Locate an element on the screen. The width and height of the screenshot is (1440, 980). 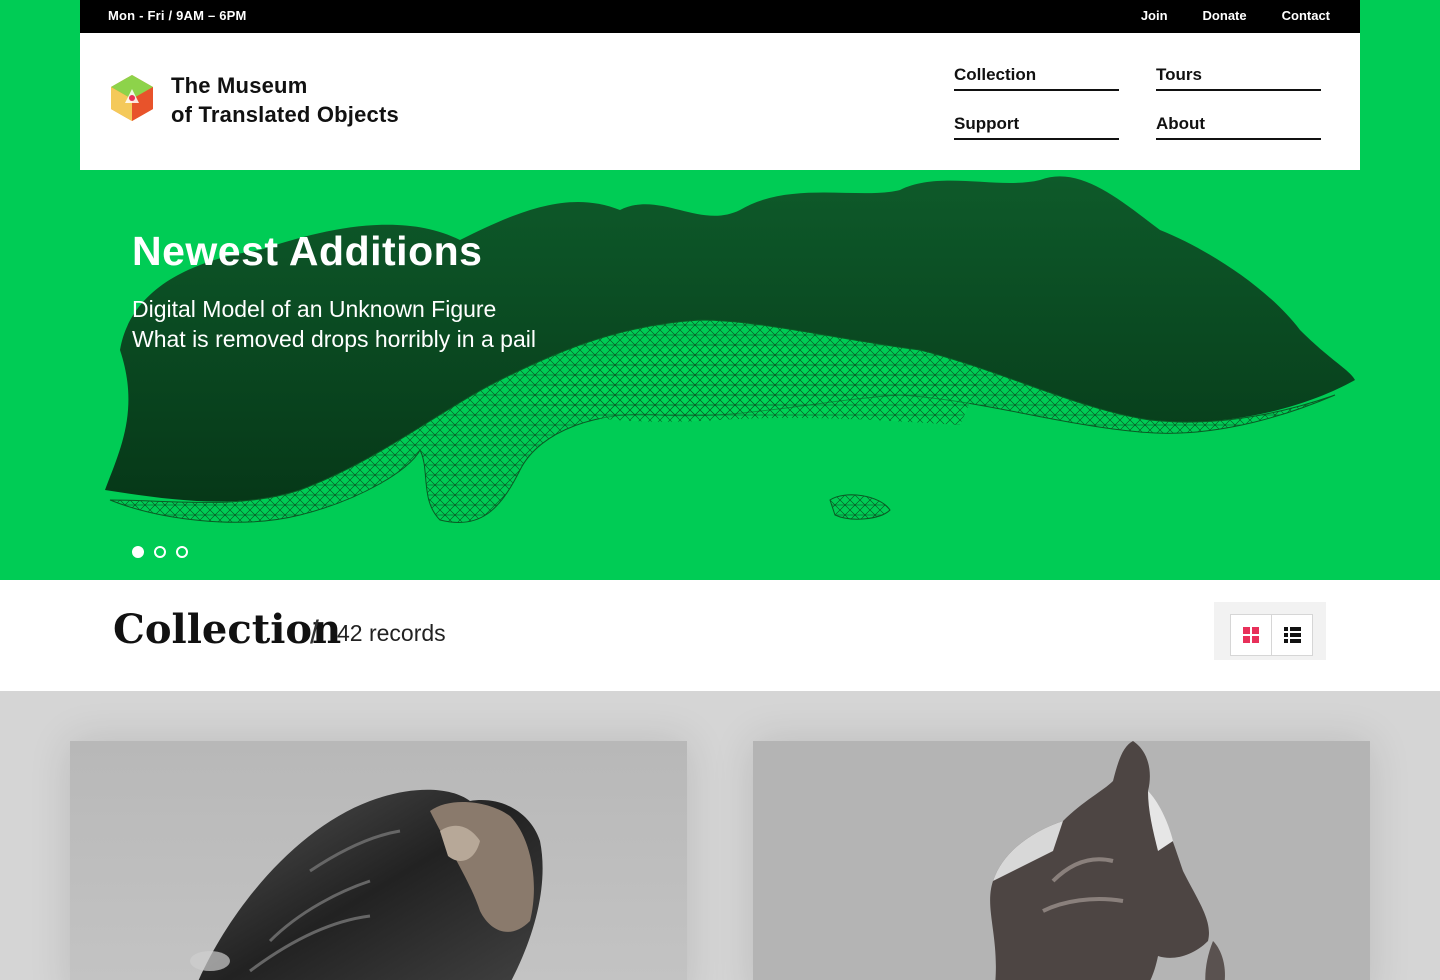
contact-link: Contact is located at coordinates (1306, 15).